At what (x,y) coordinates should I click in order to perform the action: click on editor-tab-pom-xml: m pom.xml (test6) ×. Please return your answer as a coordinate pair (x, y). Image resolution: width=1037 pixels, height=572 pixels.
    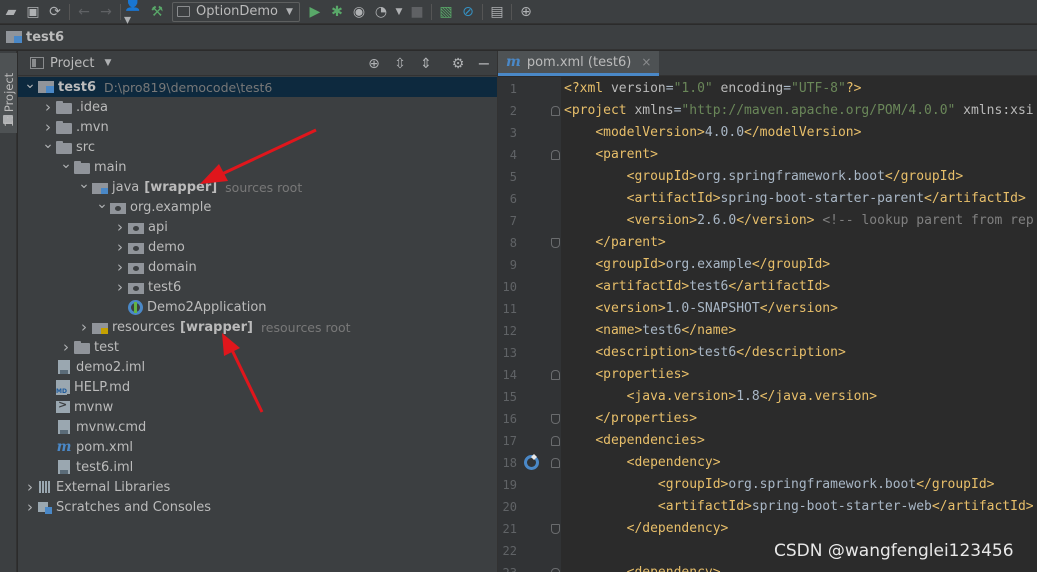
    Looking at the image, I should click on (579, 63).